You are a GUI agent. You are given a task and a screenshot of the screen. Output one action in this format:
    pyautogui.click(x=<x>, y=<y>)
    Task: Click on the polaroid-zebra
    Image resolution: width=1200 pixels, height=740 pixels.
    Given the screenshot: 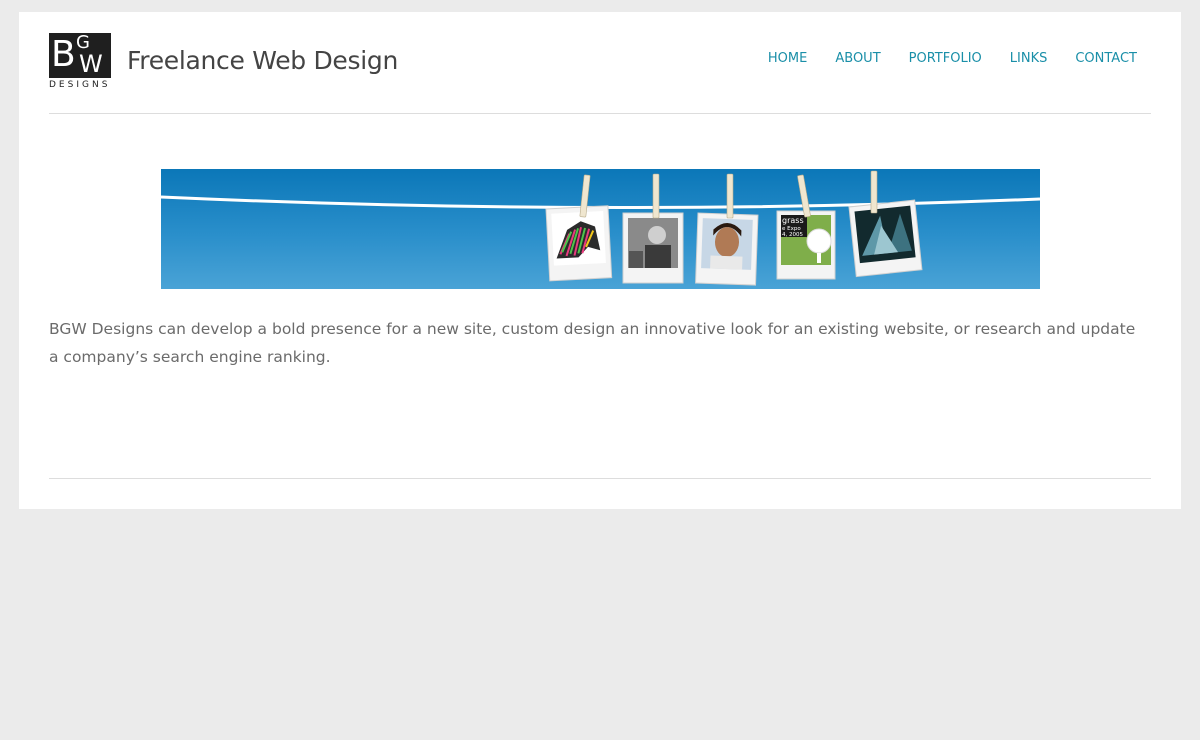 What is the action you would take?
    pyautogui.click(x=579, y=243)
    